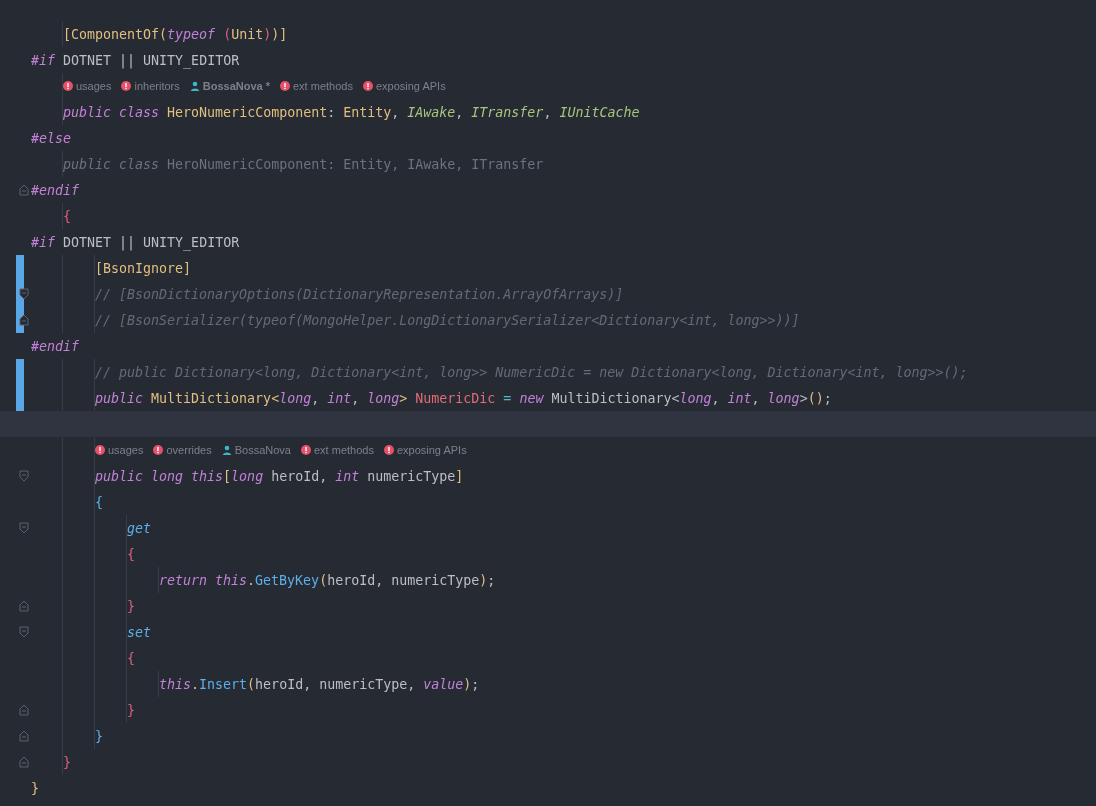 Image resolution: width=1096 pixels, height=806 pixels. I want to click on code-line: // public Dictionary<long, Dictionary<int, long>> NumericDic = new Dictionary<long, Dictionary<int, long>>();, so click(531, 372).